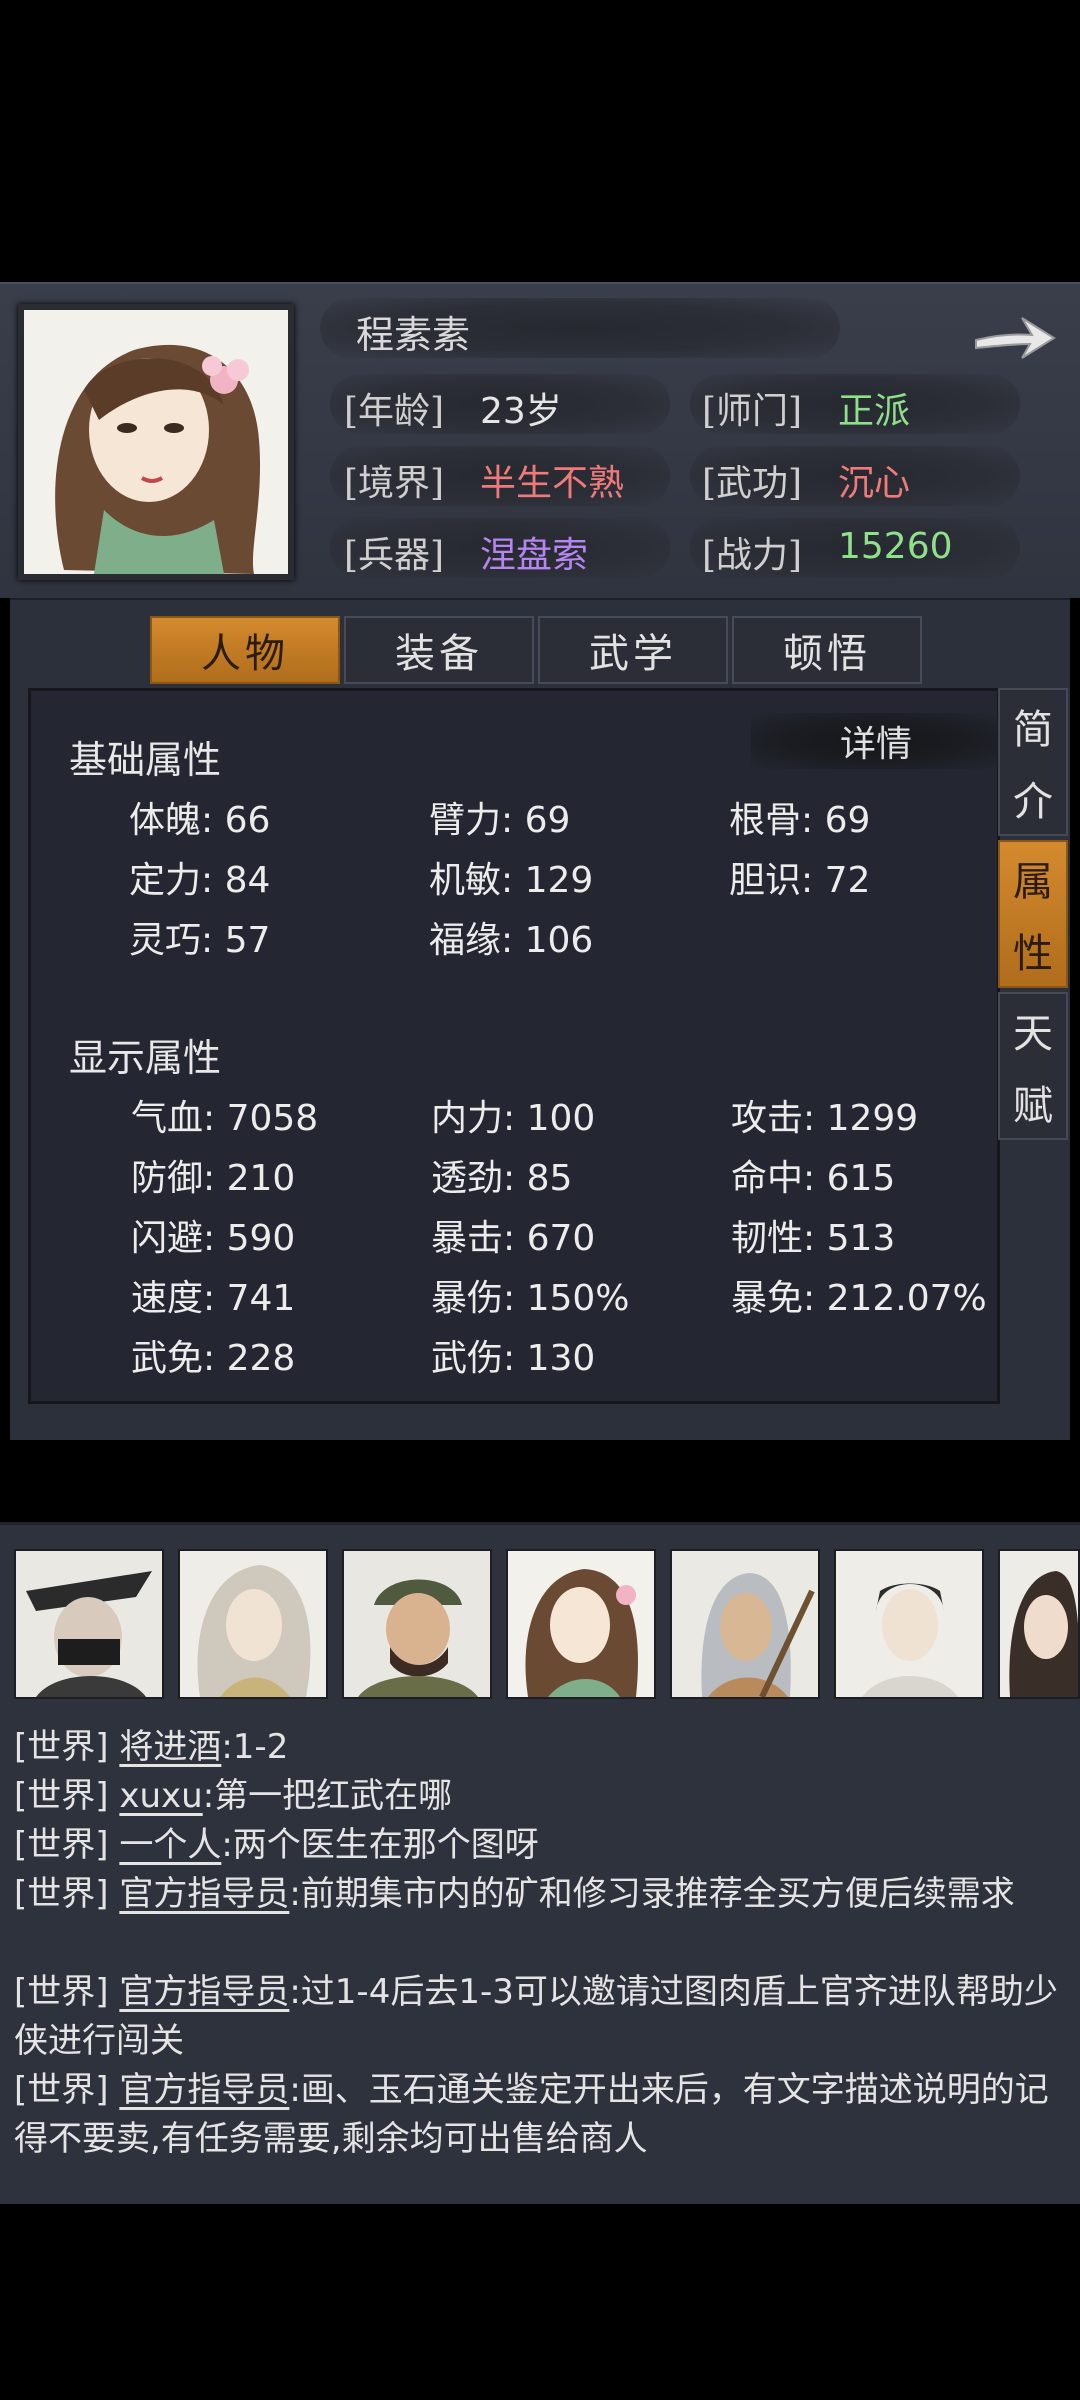 This screenshot has height=2400, width=1080. What do you see at coordinates (380, 1845) in the screenshot?
I see `chat-text: :两个医生在那个图呀` at bounding box center [380, 1845].